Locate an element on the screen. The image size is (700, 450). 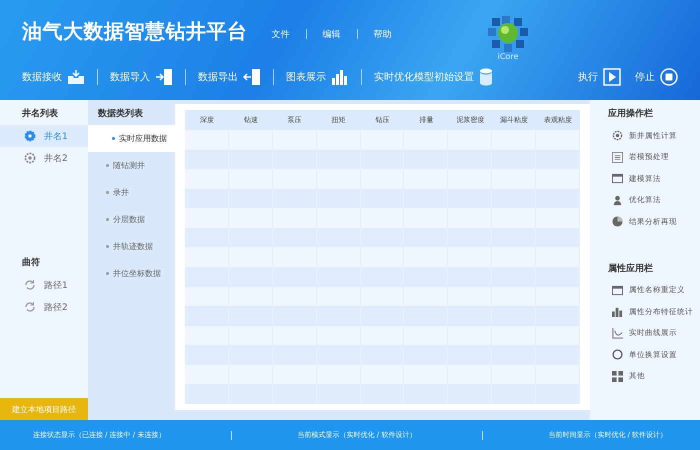
run-button: 停止 is located at coordinates (656, 77).